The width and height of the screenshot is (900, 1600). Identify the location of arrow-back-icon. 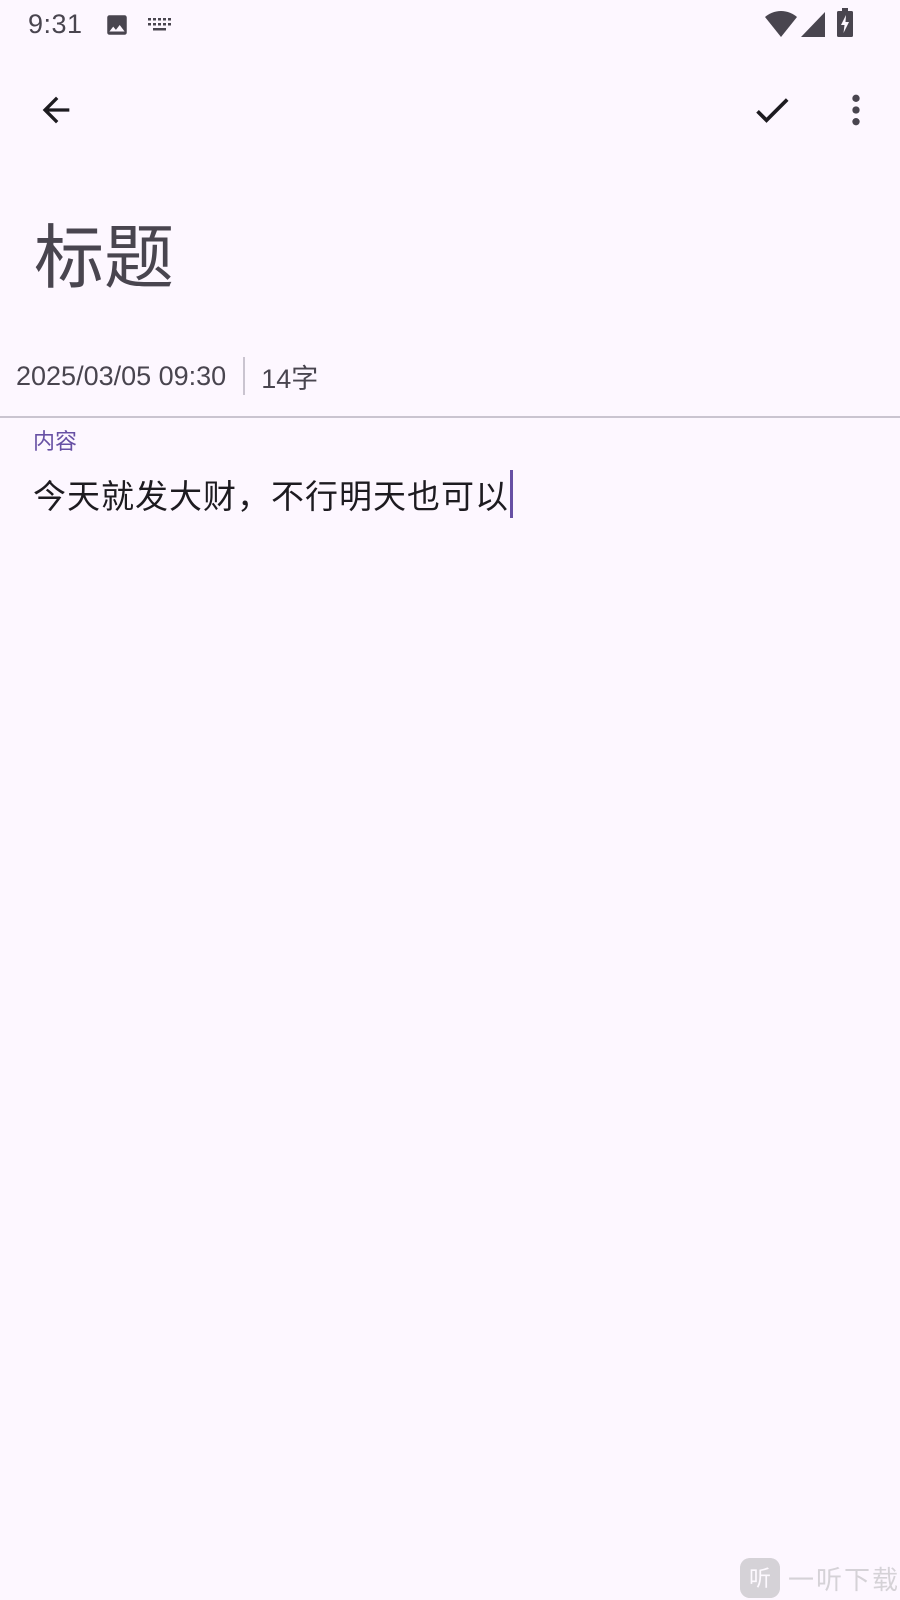
(56, 110).